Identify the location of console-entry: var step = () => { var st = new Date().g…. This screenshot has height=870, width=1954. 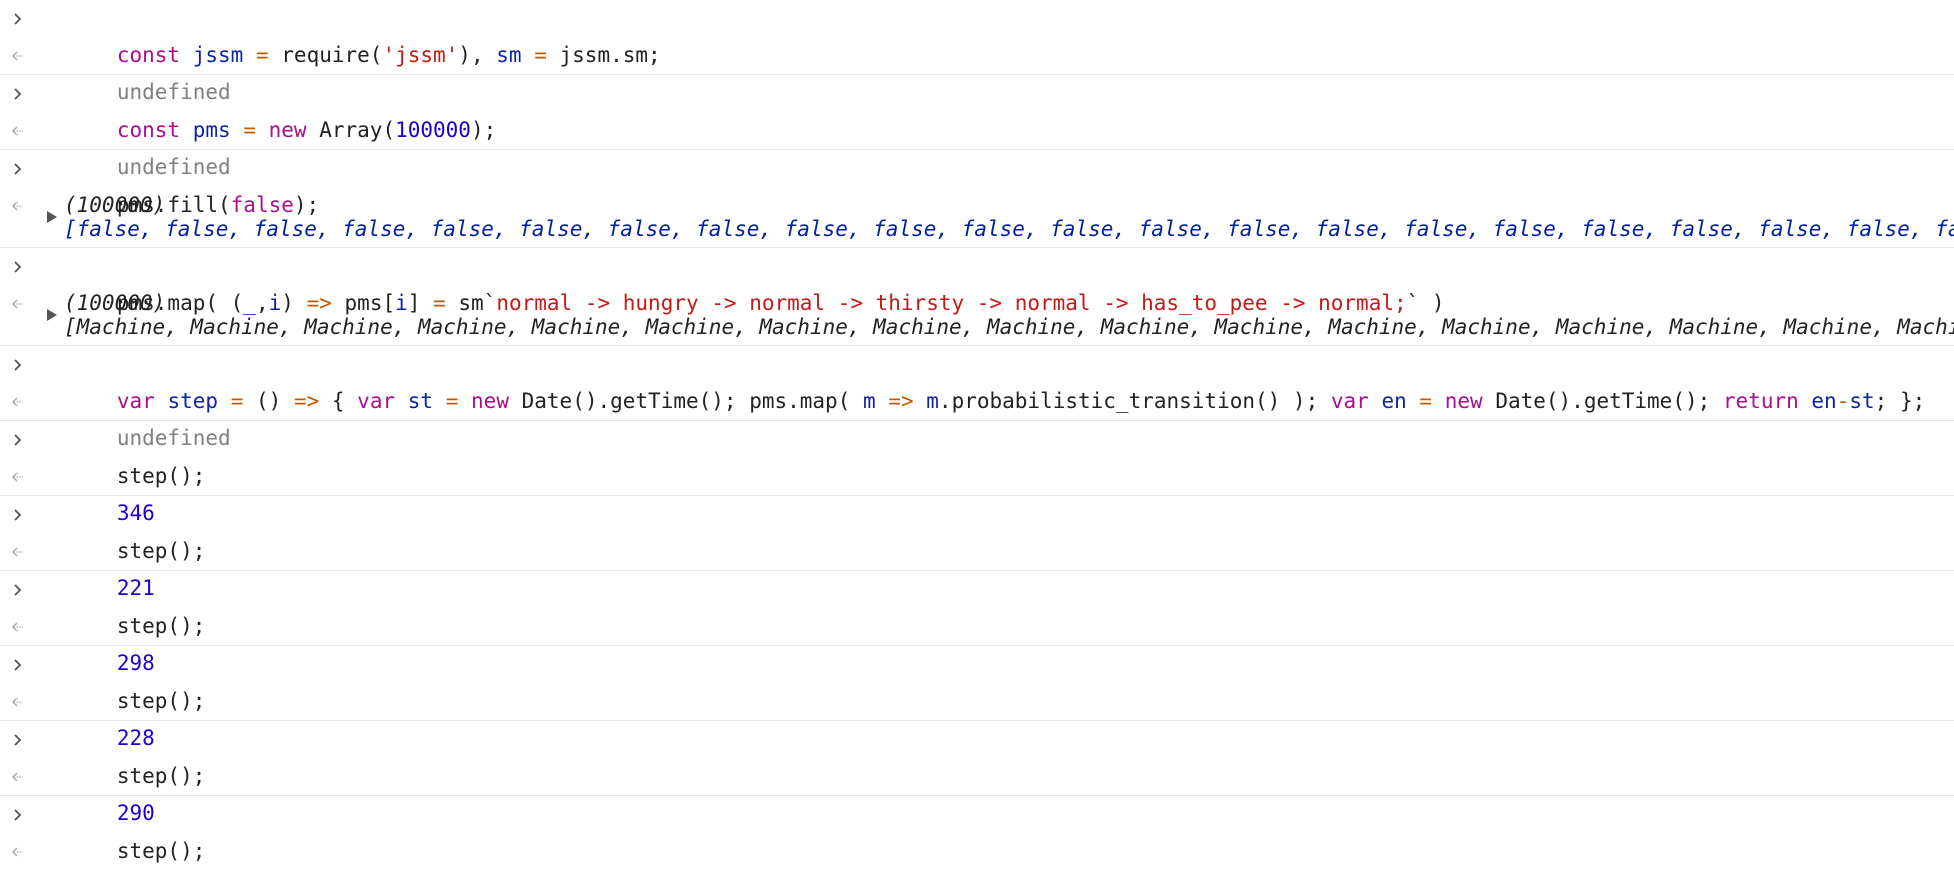
(977, 398).